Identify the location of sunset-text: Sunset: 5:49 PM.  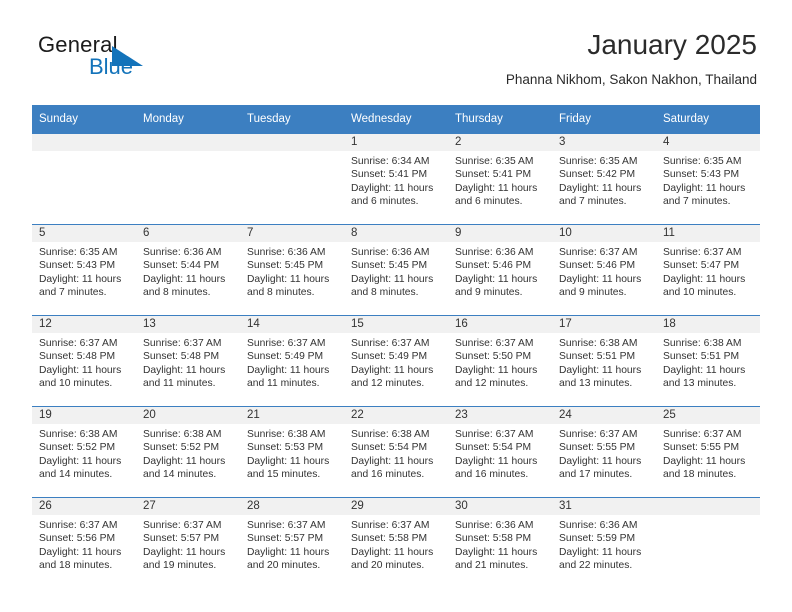
(389, 357).